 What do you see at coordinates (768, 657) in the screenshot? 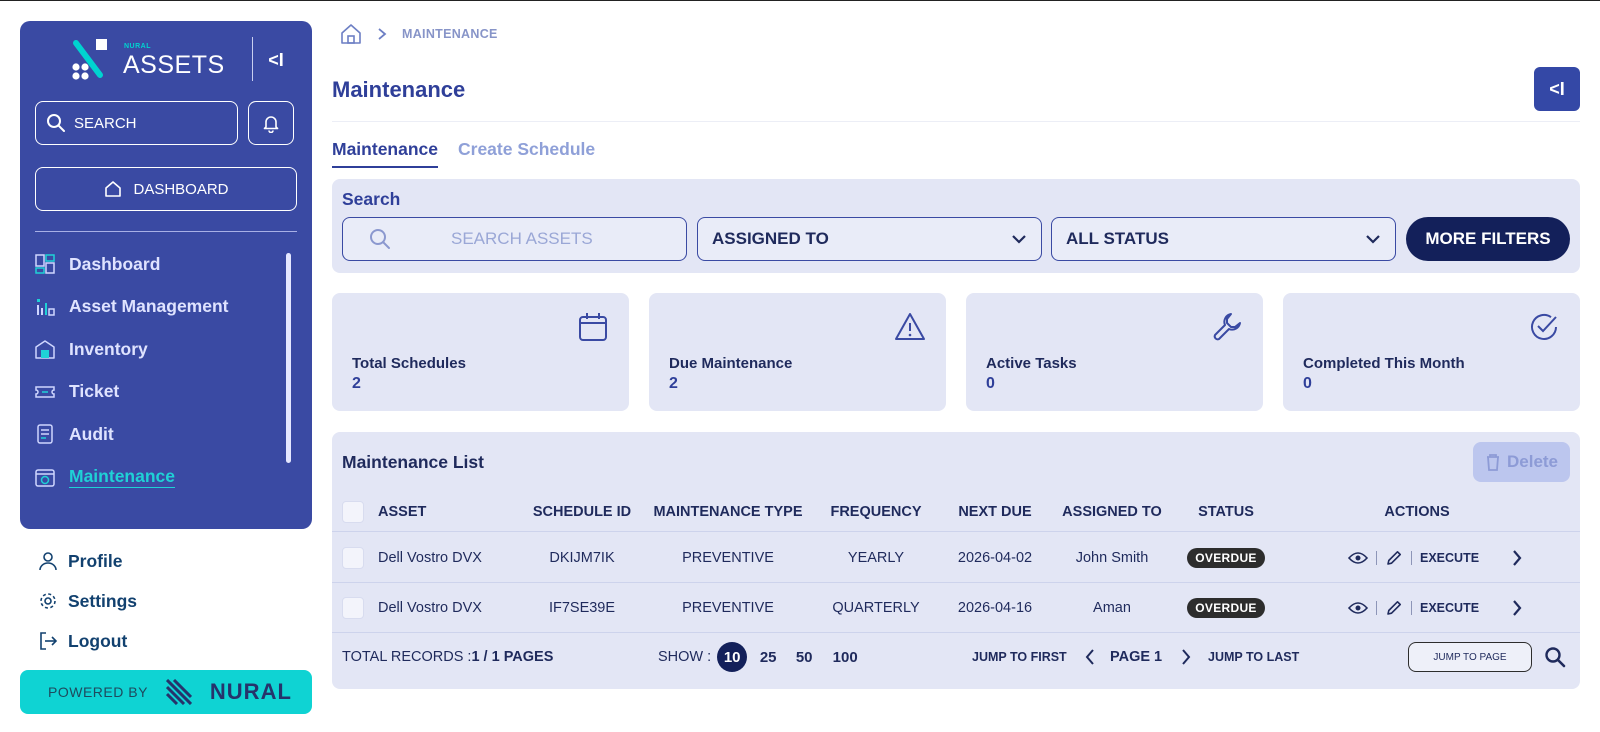
I see `page-size-25: 25` at bounding box center [768, 657].